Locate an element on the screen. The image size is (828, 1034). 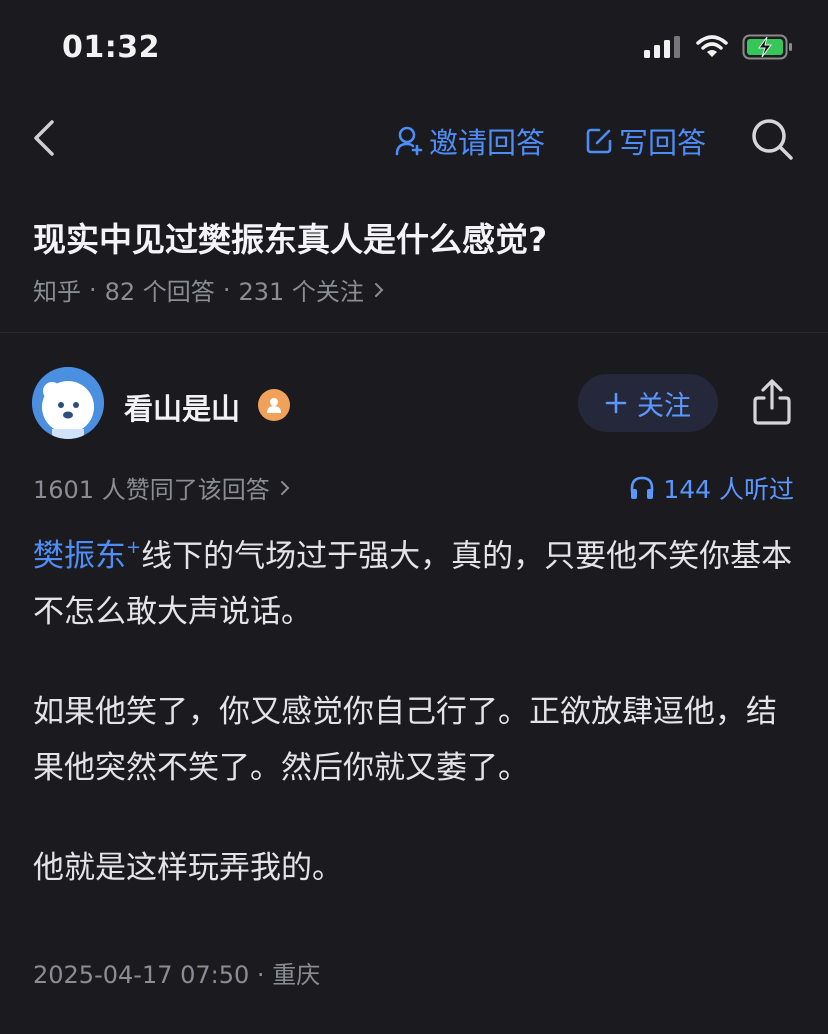
status-time: 01:32 is located at coordinates (111, 47).